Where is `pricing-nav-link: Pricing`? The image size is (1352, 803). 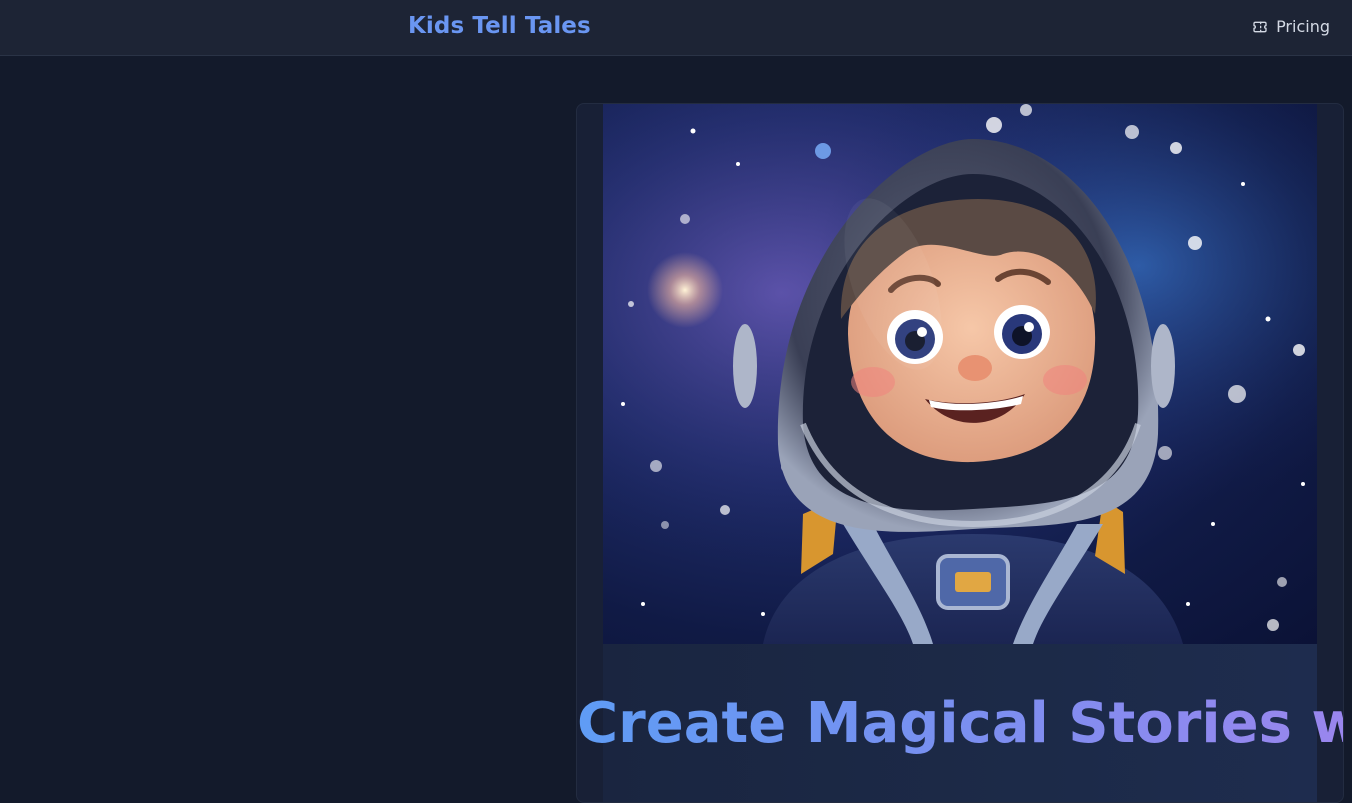
pricing-nav-link: Pricing is located at coordinates (1290, 26).